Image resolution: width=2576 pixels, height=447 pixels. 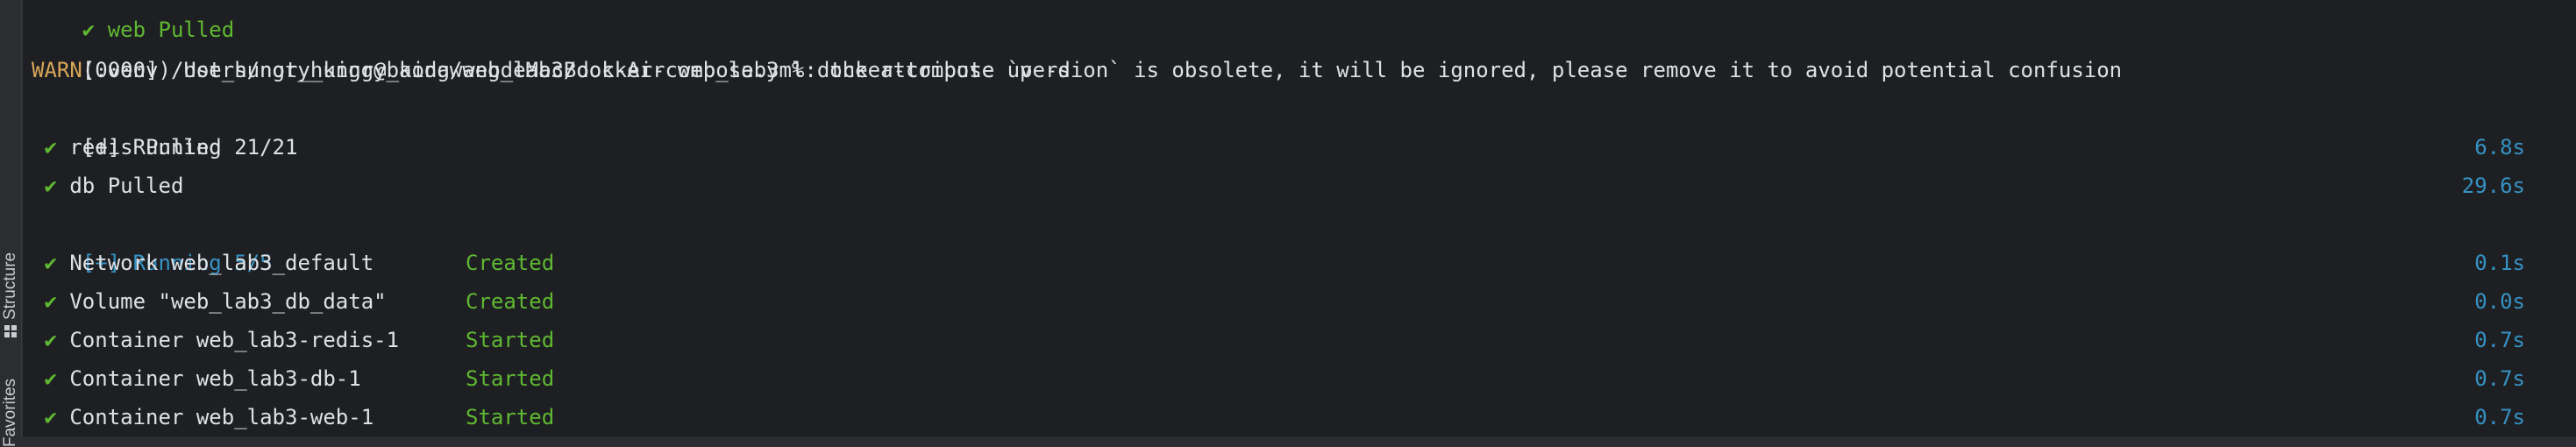 I want to click on resource-line-redis: ✔ Container web_lab3-redis-1 Started 0.7s, so click(x=1278, y=340).